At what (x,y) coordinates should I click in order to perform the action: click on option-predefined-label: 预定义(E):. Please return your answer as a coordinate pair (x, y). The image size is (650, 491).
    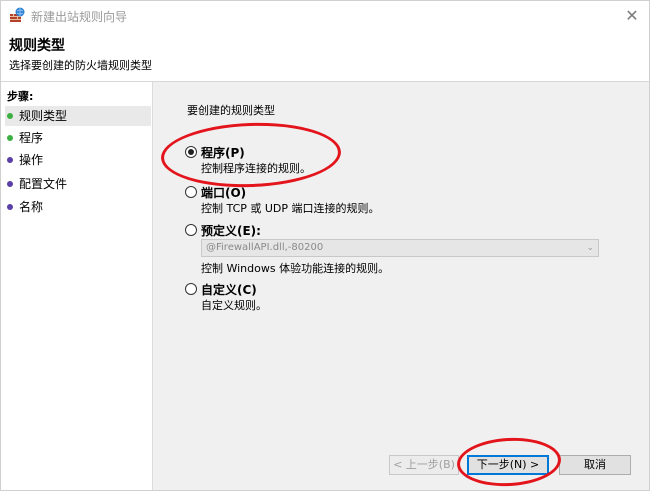
    Looking at the image, I should click on (231, 230).